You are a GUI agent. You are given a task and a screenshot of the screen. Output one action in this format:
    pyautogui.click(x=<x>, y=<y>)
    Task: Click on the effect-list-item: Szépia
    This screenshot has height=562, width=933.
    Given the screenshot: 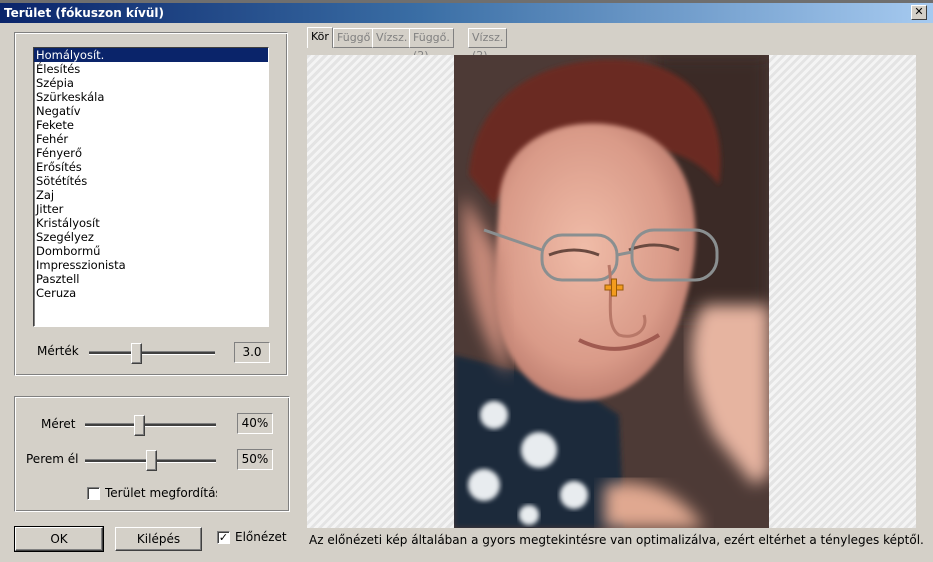 What is the action you would take?
    pyautogui.click(x=151, y=83)
    